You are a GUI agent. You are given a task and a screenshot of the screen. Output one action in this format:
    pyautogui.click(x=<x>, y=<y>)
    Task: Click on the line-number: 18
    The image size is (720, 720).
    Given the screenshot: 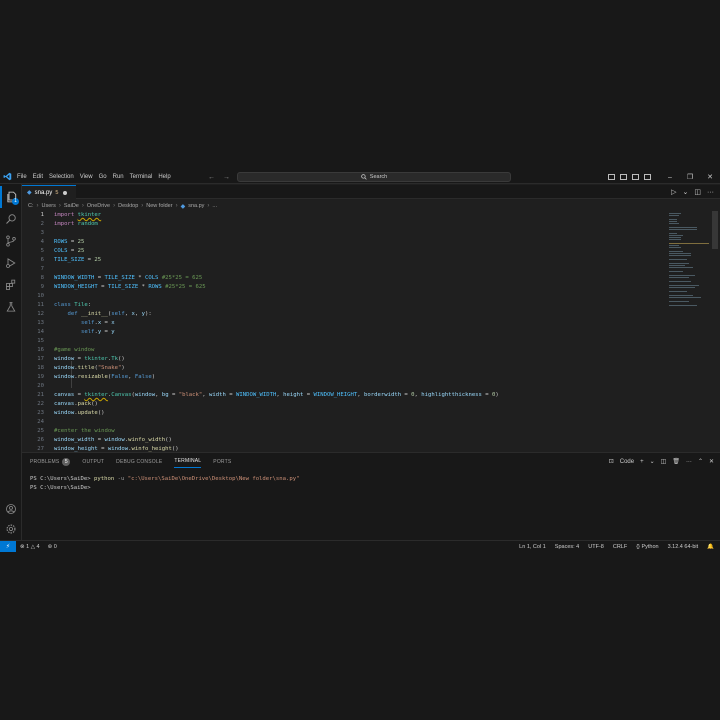 What is the action you would take?
    pyautogui.click(x=40, y=368)
    